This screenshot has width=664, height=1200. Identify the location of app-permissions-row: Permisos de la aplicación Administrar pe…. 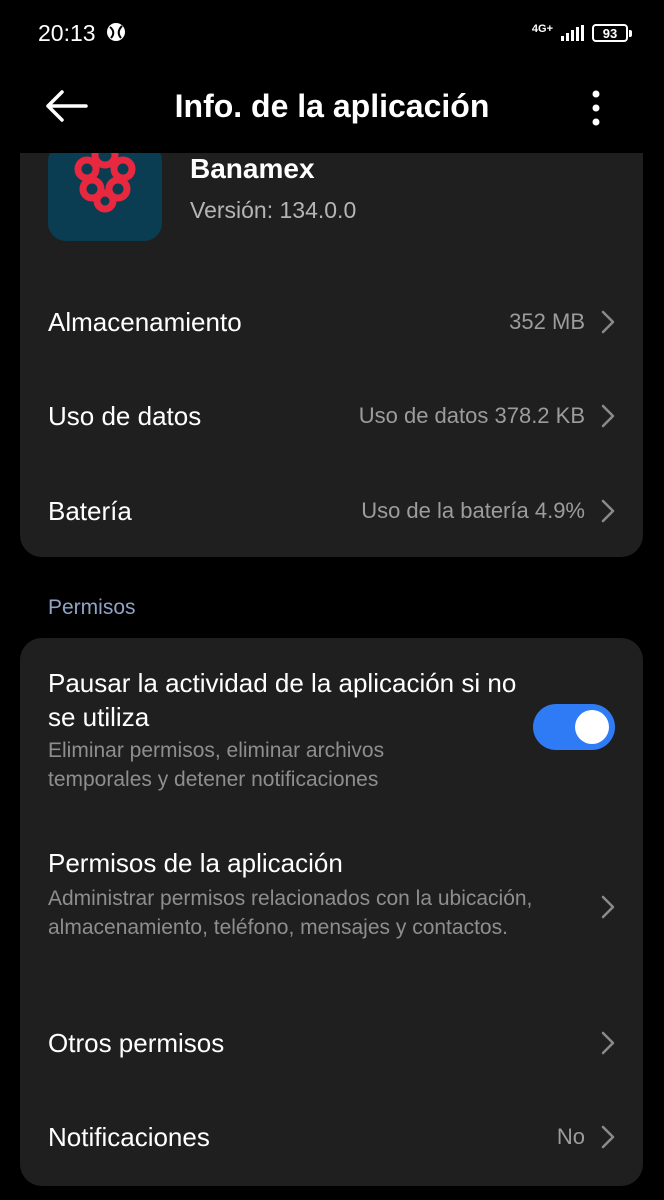
(331, 909).